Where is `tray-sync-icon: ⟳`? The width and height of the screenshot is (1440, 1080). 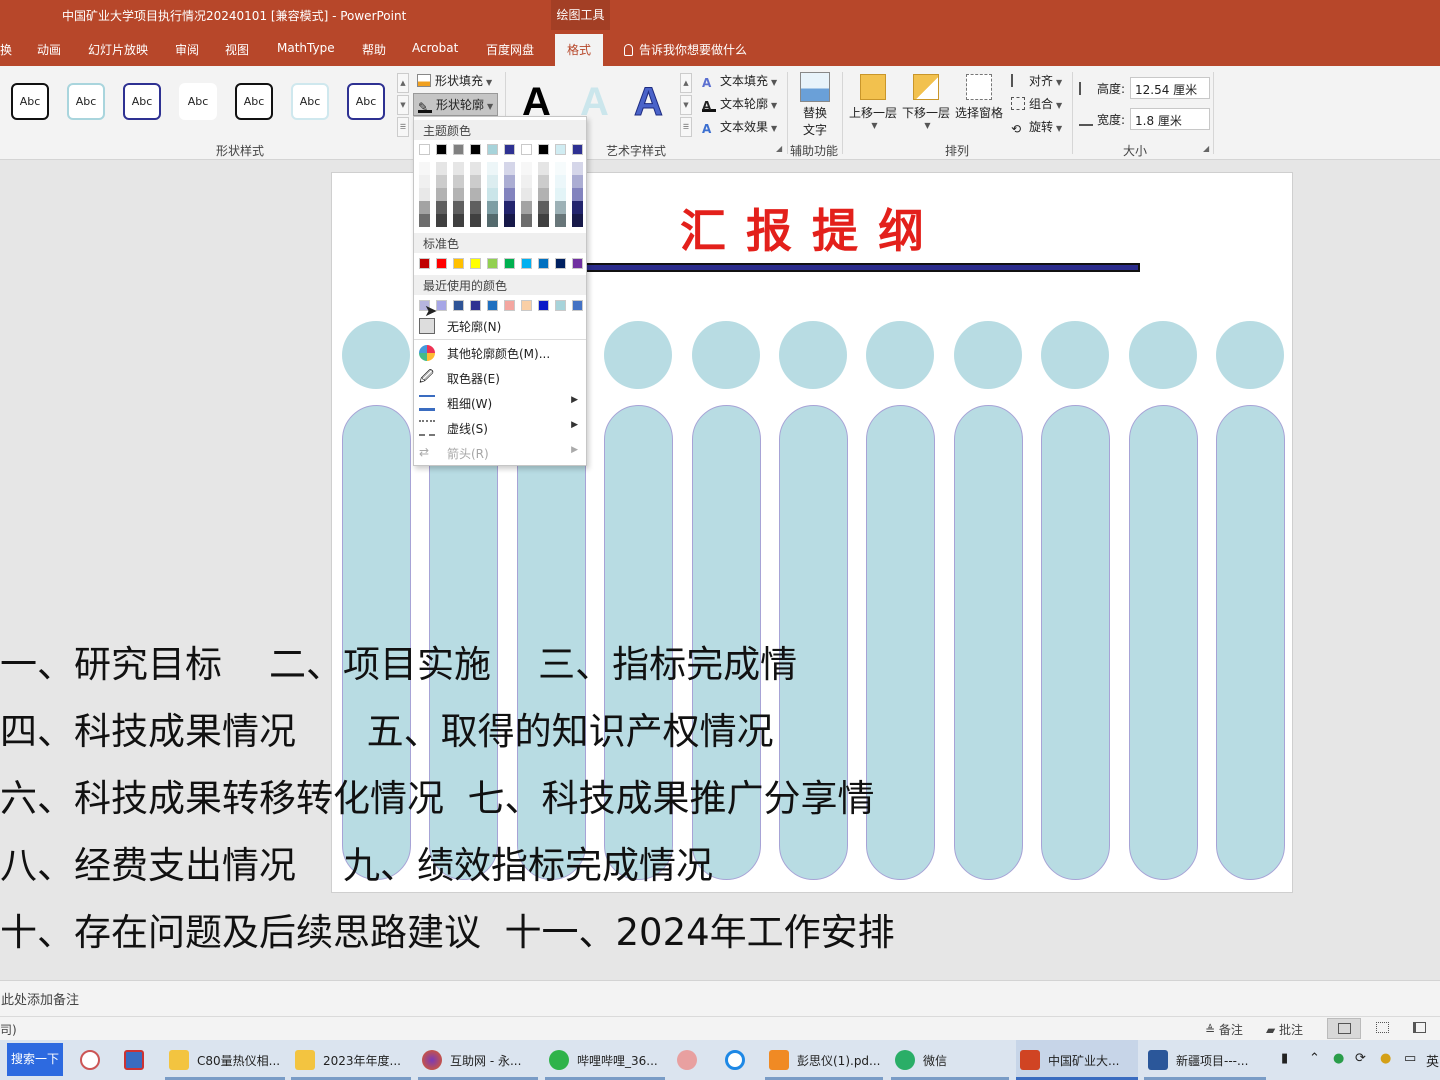
tray-sync-icon: ⟳ is located at coordinates (1360, 1058).